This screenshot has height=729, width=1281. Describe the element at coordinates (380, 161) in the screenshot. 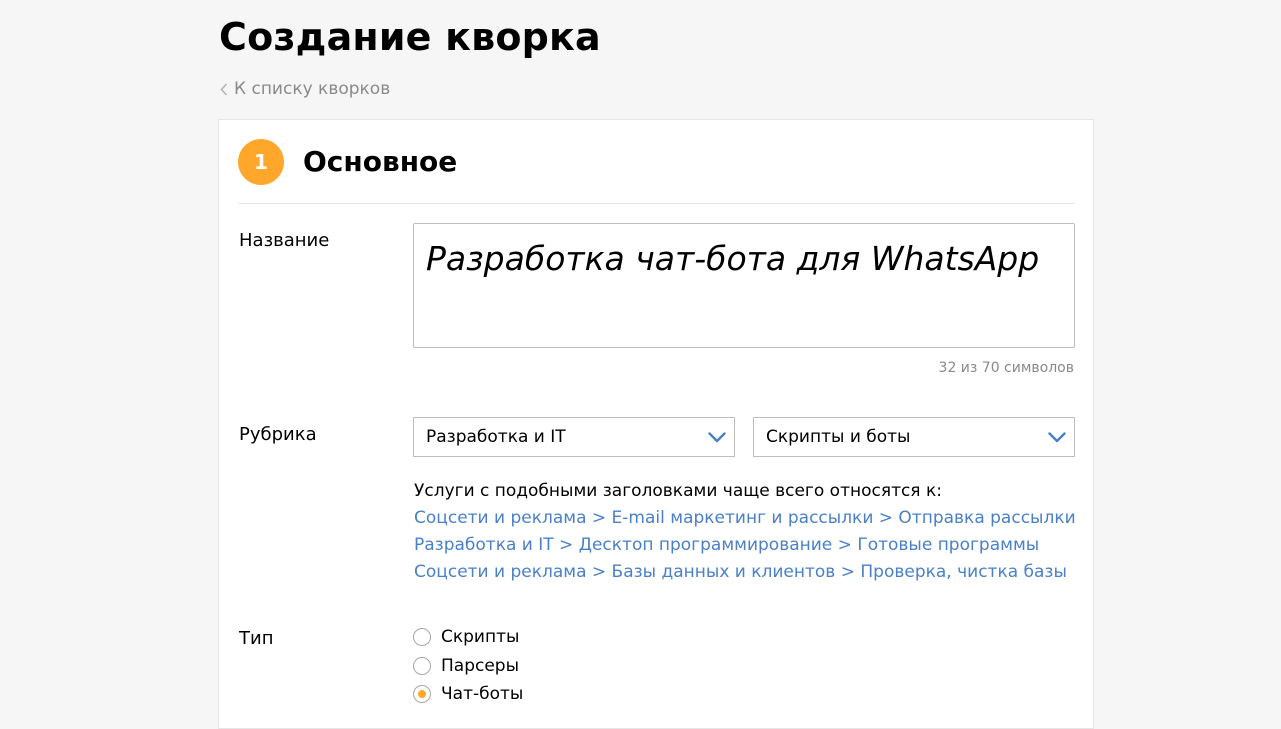

I see `section-title: Основное` at that location.